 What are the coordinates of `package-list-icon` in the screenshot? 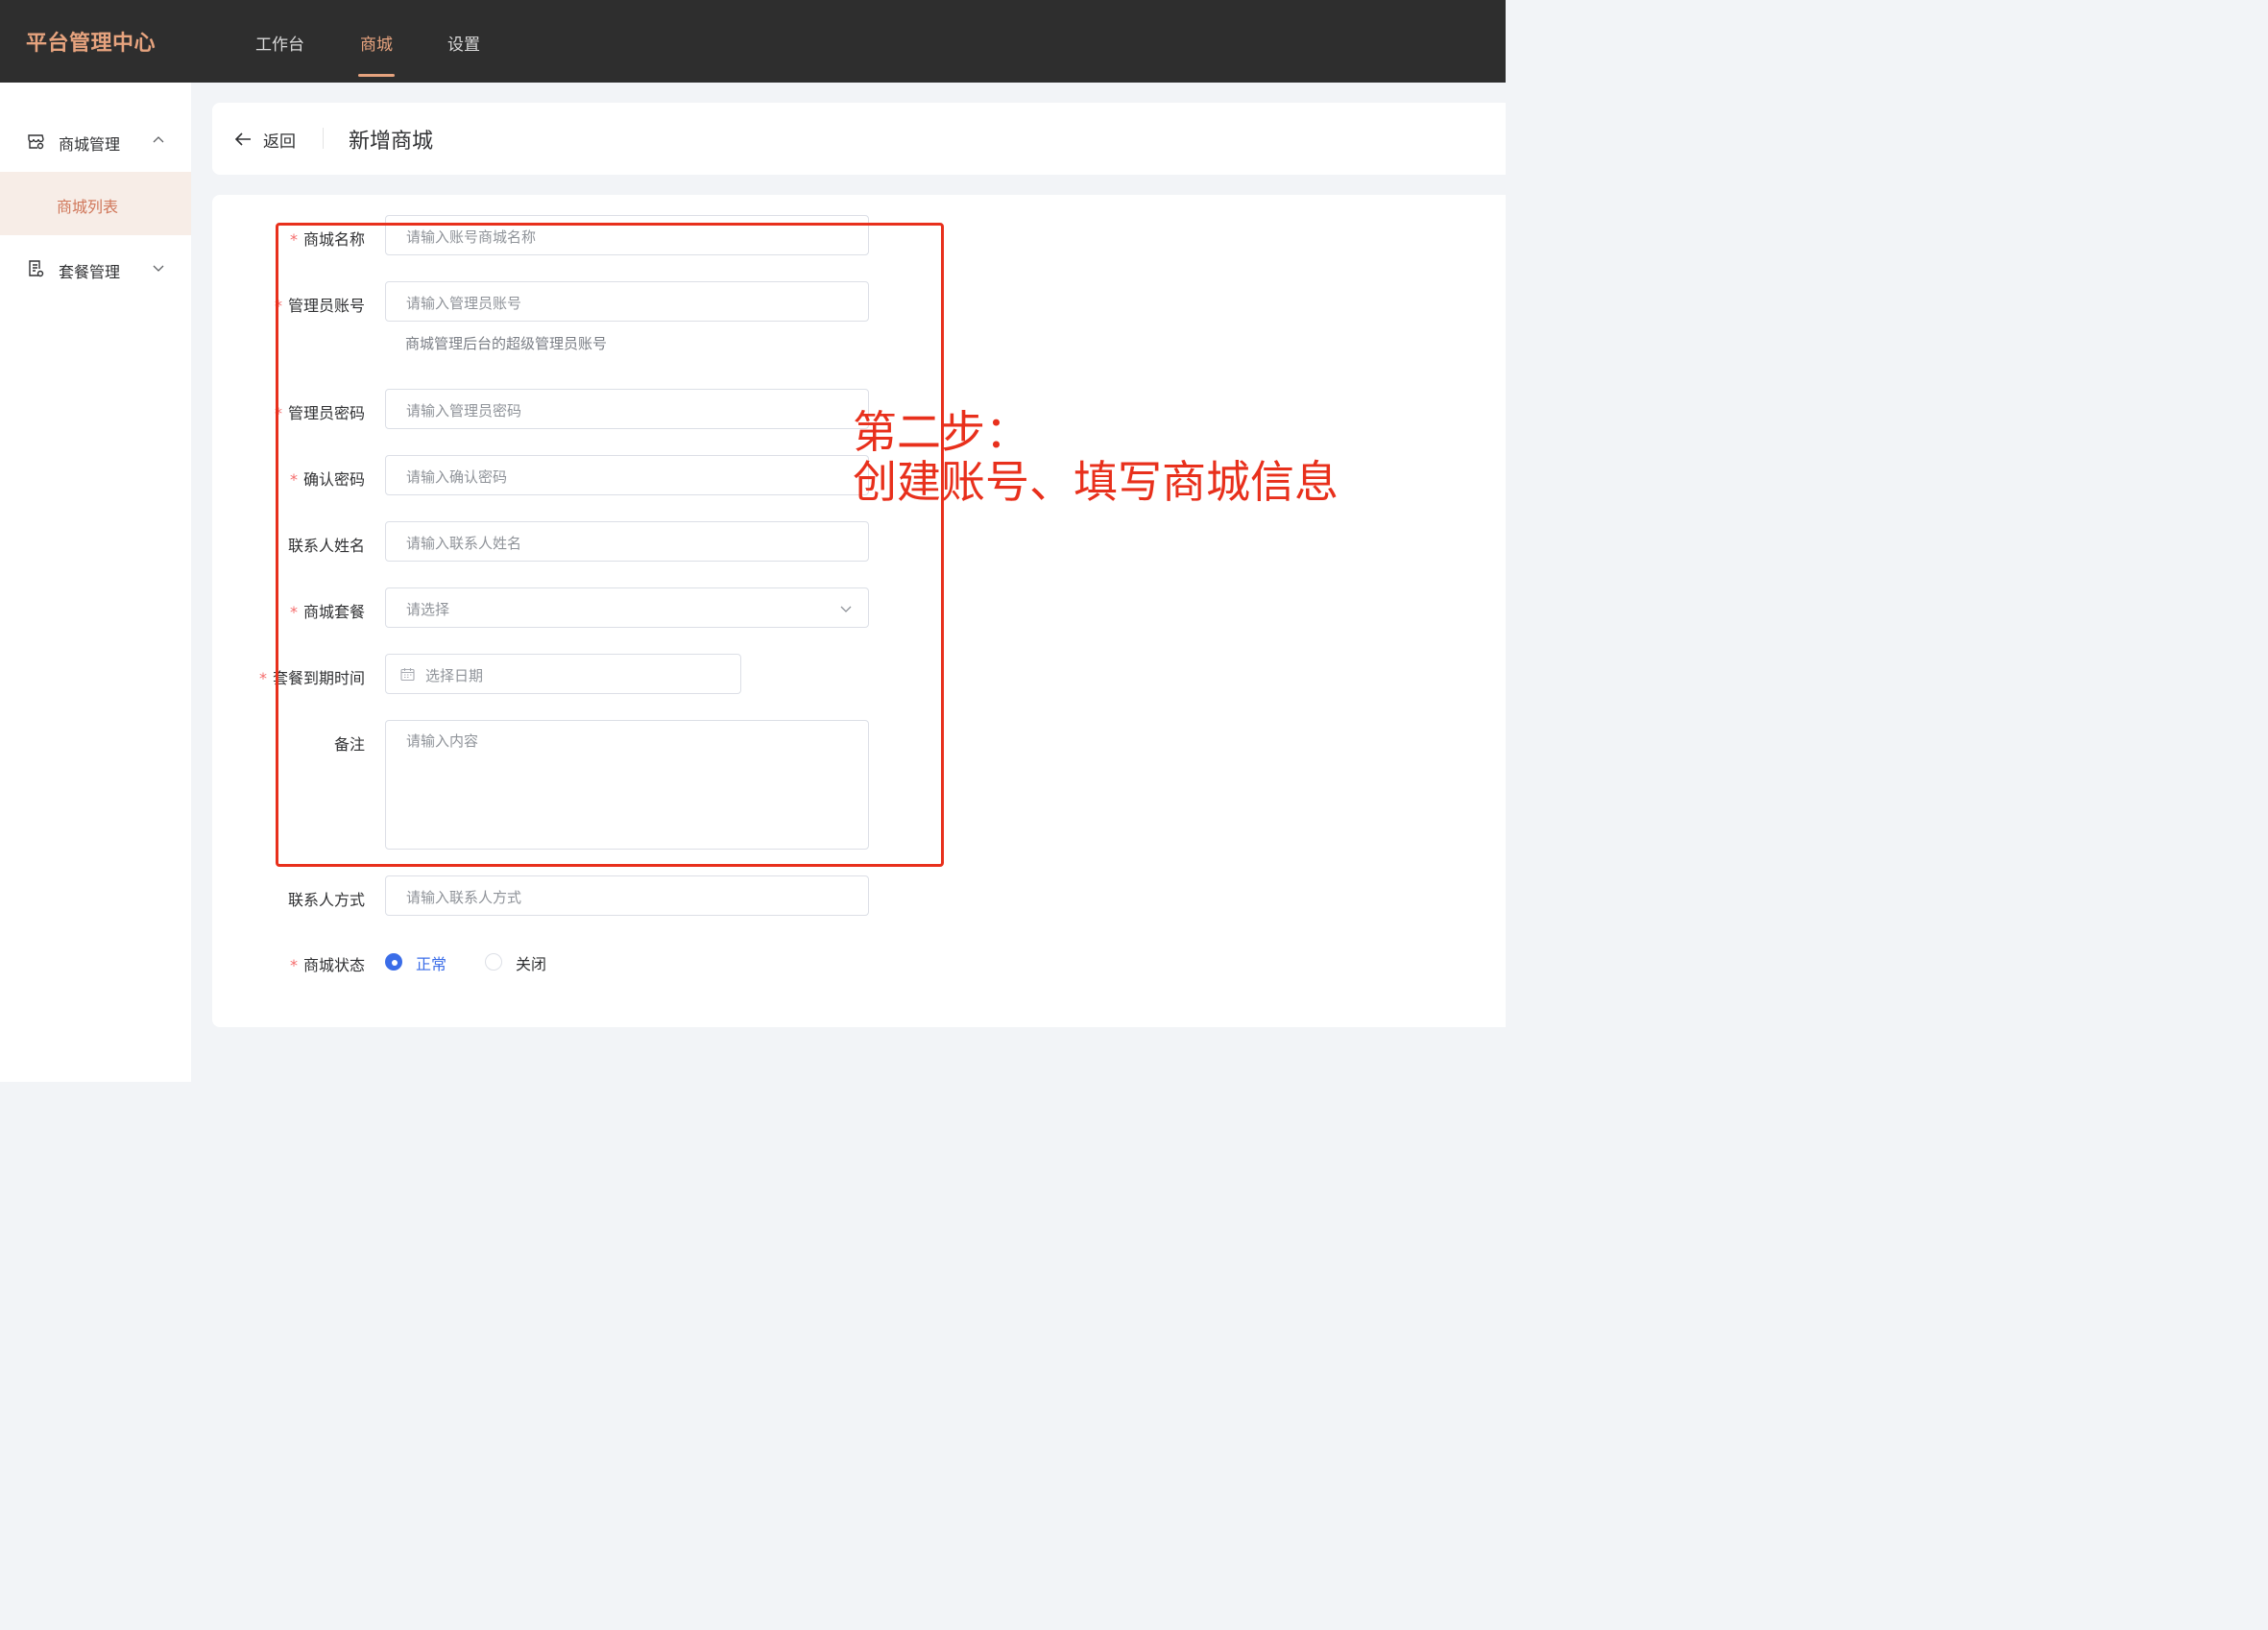 It's located at (36, 268).